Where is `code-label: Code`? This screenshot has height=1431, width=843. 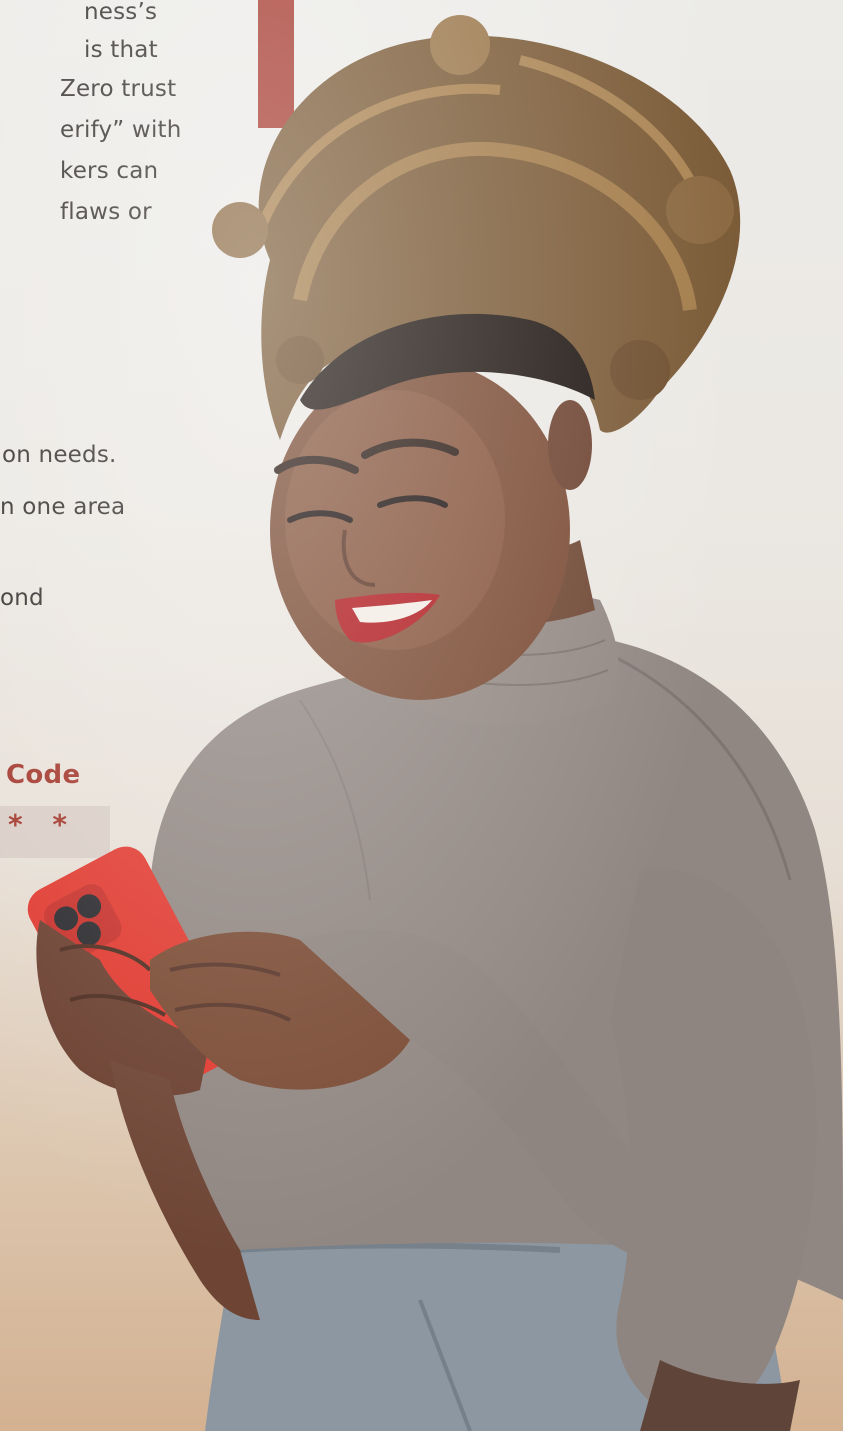 code-label: Code is located at coordinates (43, 775).